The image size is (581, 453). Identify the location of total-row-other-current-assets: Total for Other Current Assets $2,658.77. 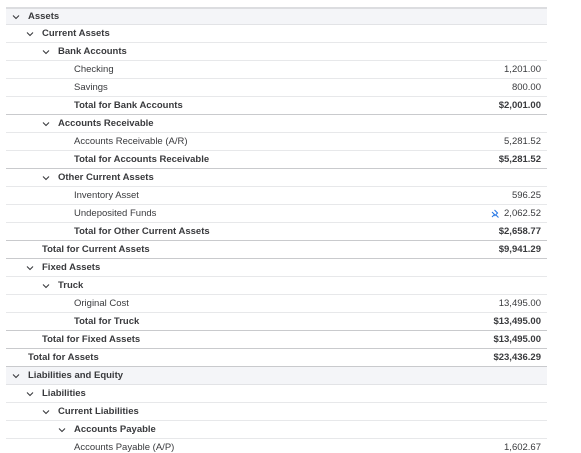
(276, 232).